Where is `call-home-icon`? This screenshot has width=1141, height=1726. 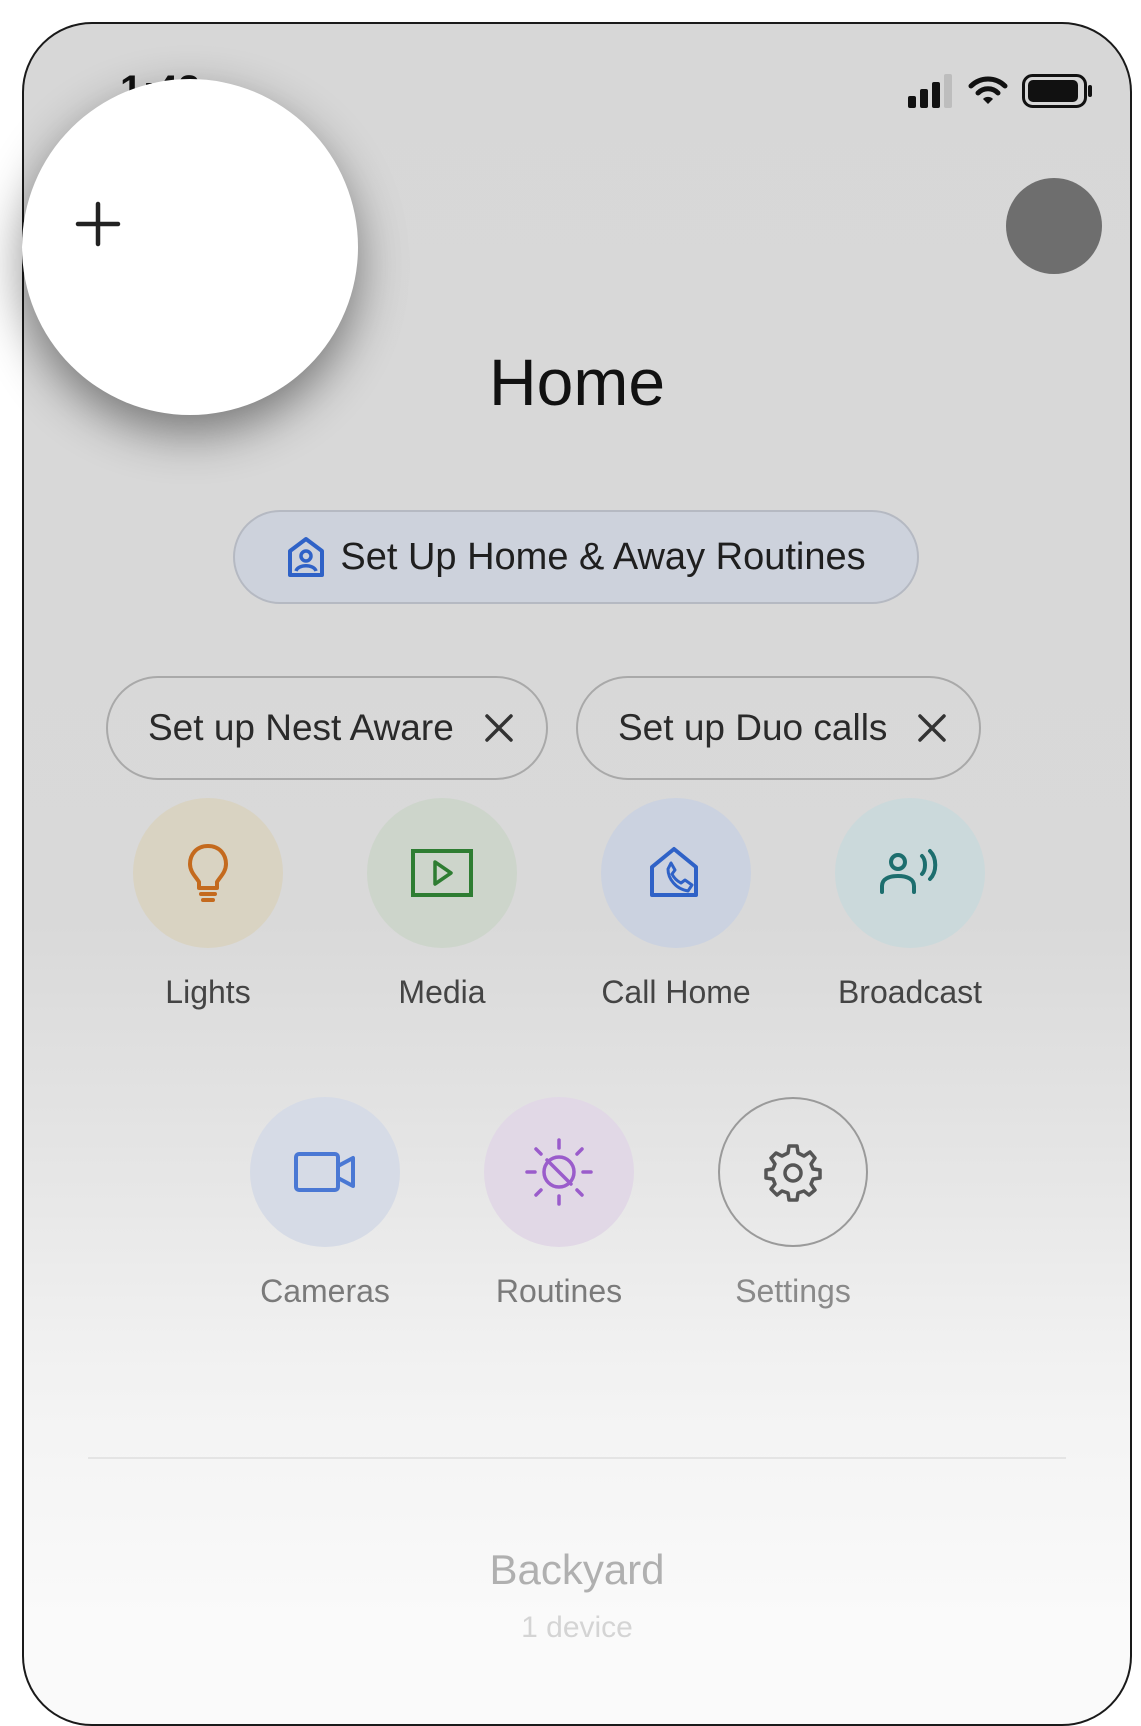
call-home-icon is located at coordinates (674, 872).